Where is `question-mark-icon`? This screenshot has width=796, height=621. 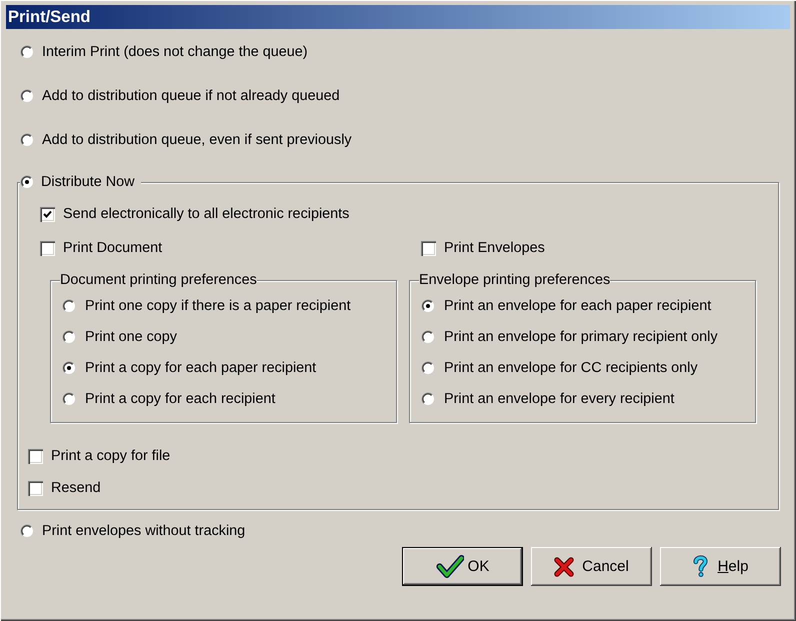 question-mark-icon is located at coordinates (700, 566).